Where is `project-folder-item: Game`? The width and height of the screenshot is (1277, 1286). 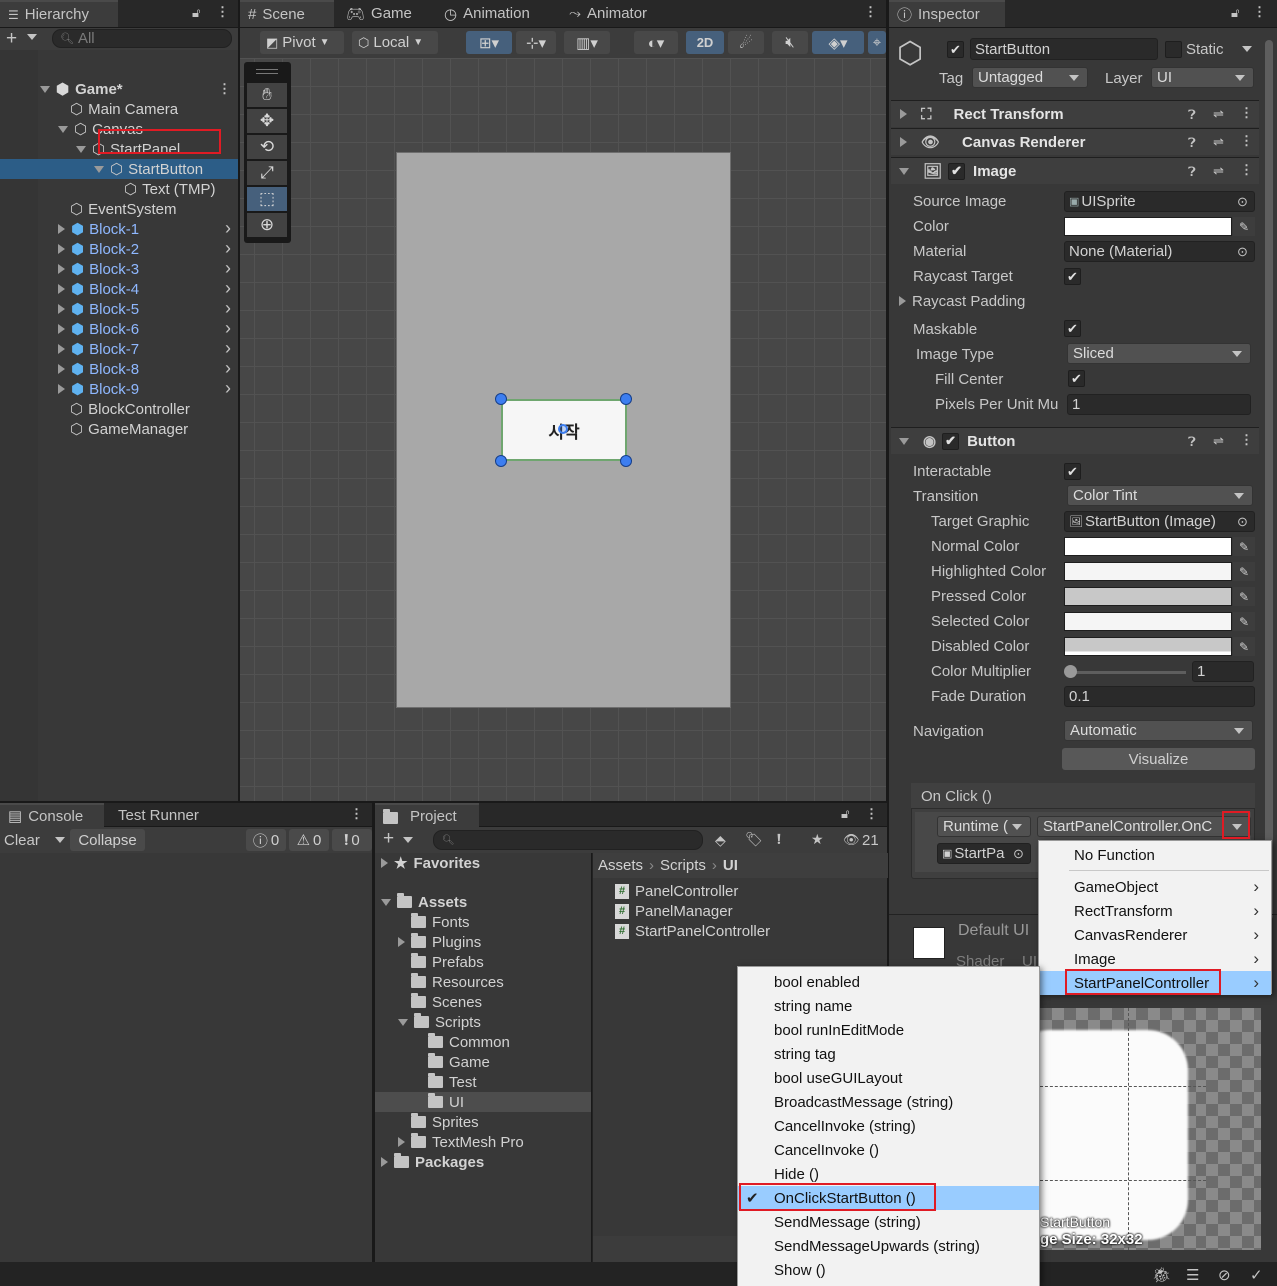 project-folder-item: Game is located at coordinates (452, 1062).